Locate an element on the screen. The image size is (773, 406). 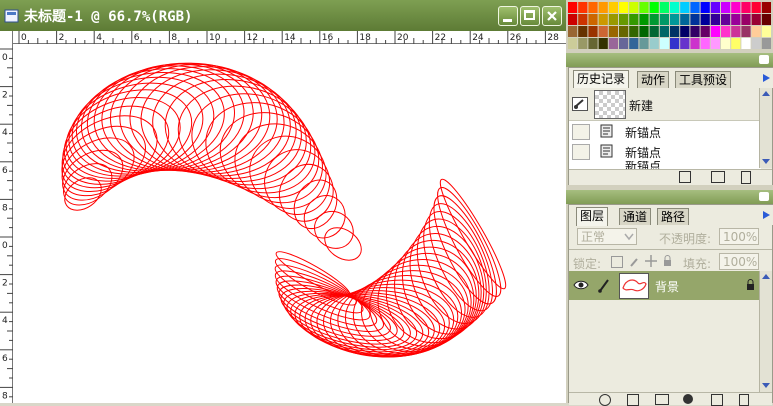
new-group-icon is located at coordinates (662, 399).